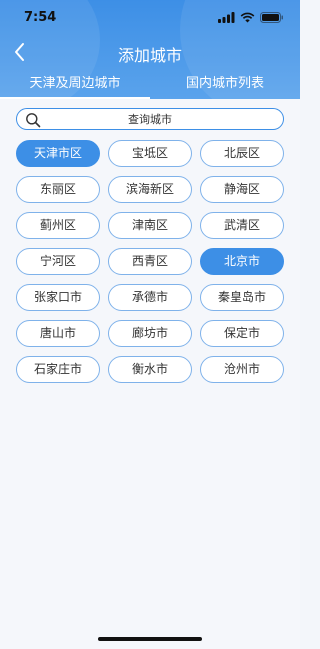  What do you see at coordinates (58, 297) in the screenshot?
I see `city-chip: 张家口市` at bounding box center [58, 297].